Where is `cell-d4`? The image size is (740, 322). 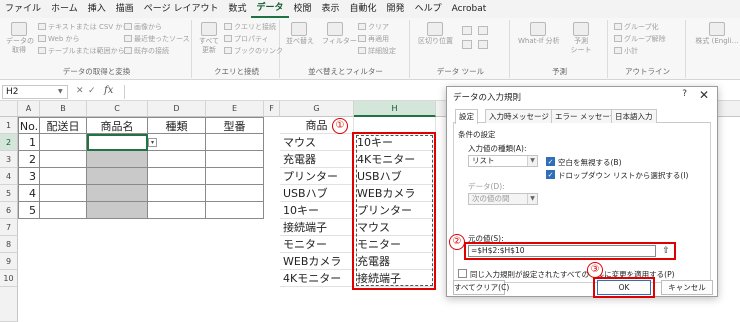
cell-d4 is located at coordinates (177, 176).